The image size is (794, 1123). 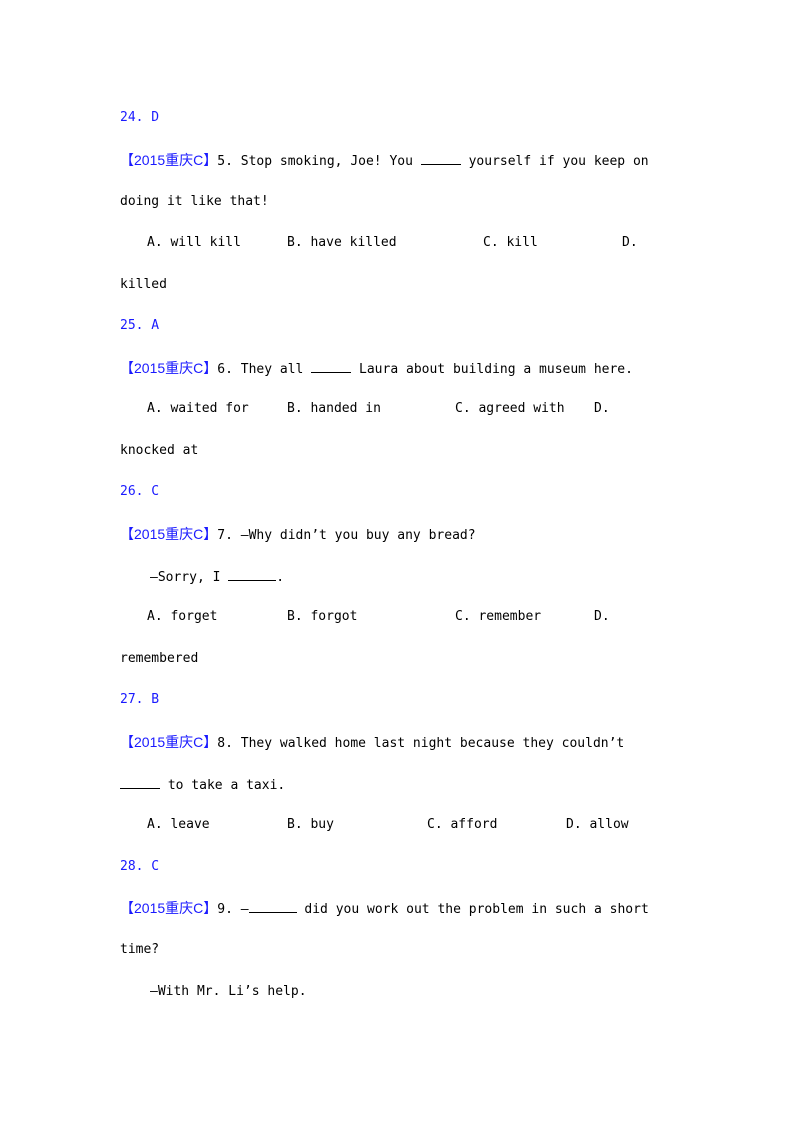 What do you see at coordinates (510, 408) in the screenshot?
I see `option-c: C. agreed with` at bounding box center [510, 408].